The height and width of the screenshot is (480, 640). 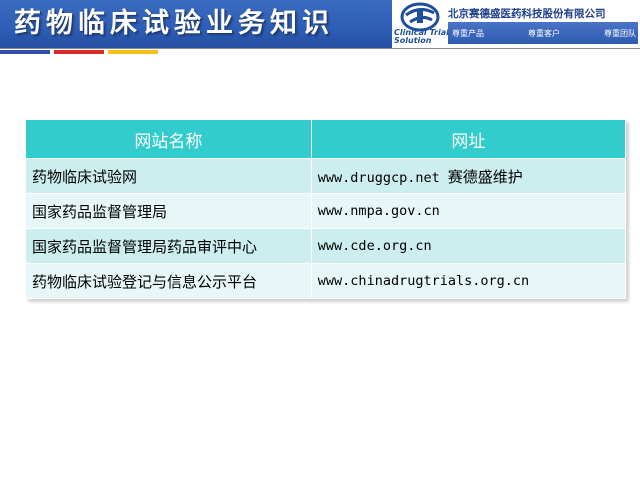 I want to click on accent-bar-yellow, so click(x=133, y=52).